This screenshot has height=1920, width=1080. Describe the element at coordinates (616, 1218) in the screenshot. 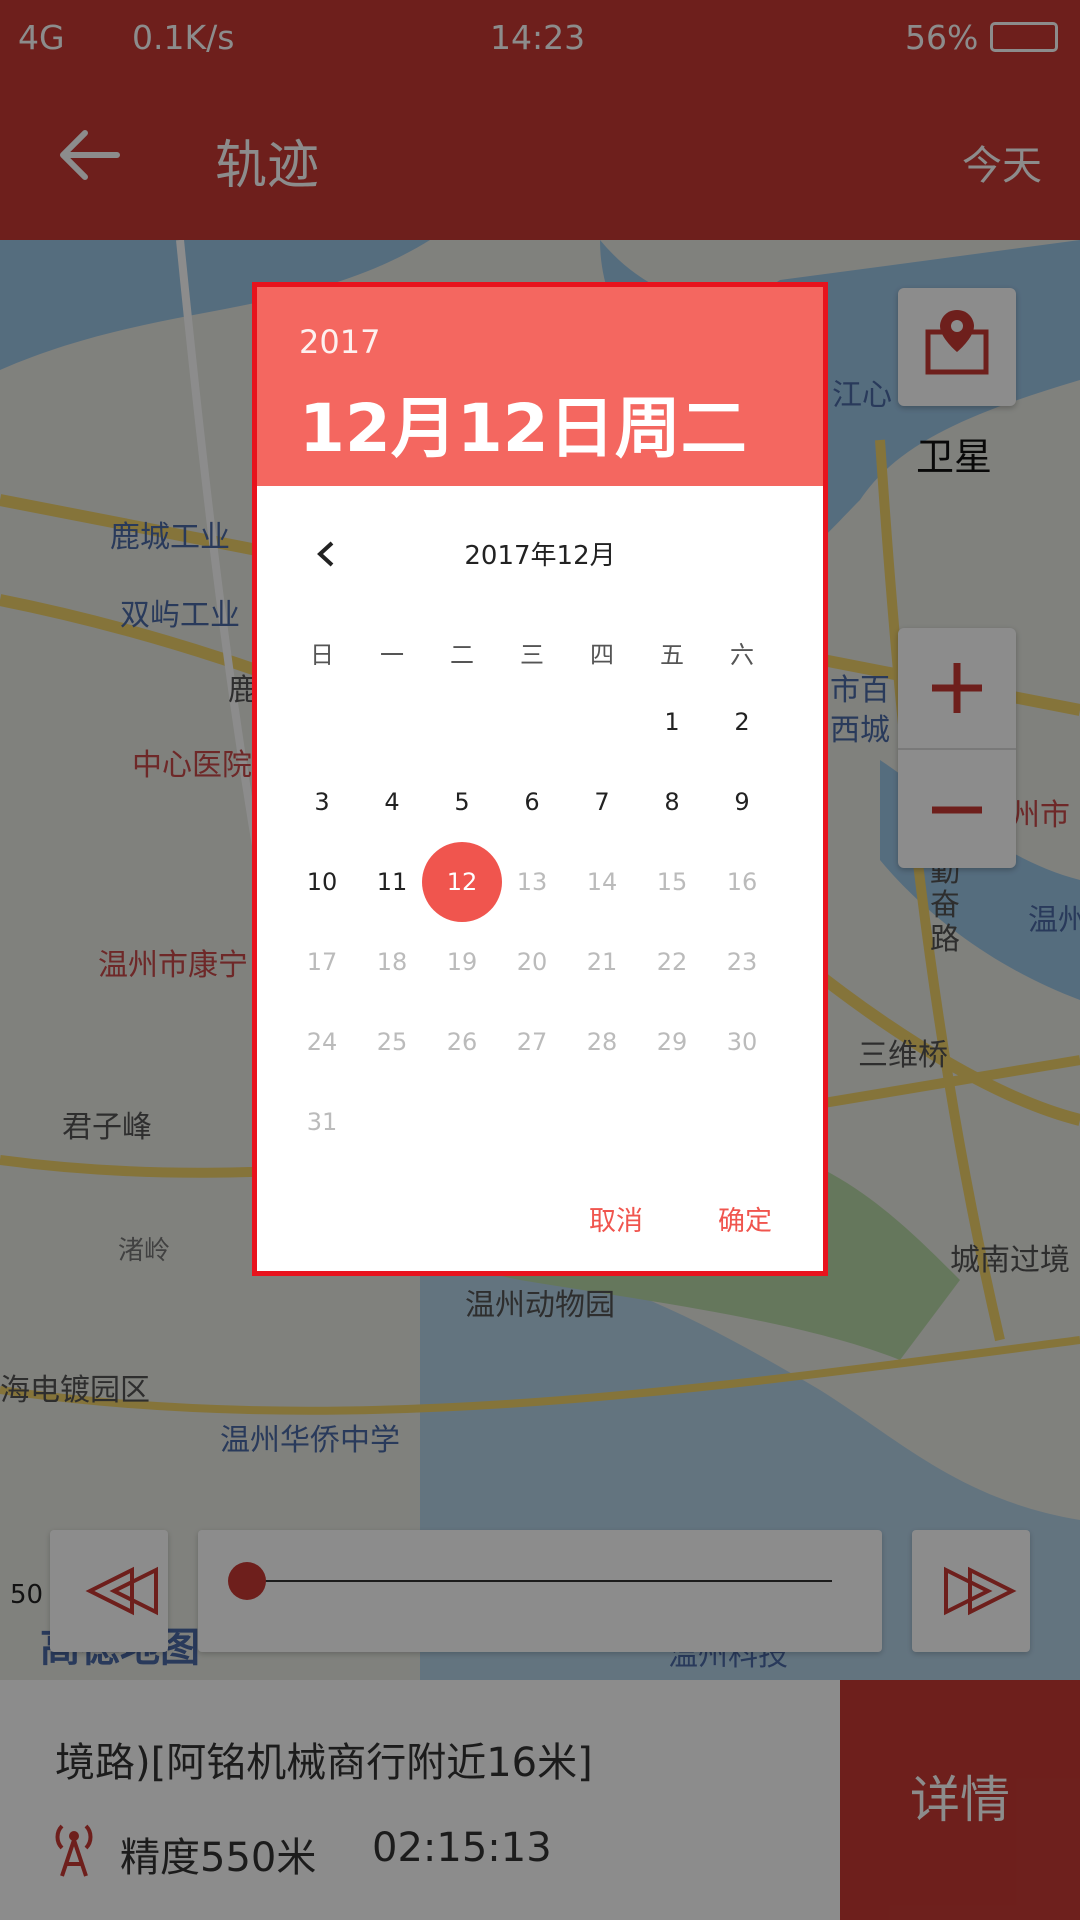

I see `cancel-button: 取消` at that location.